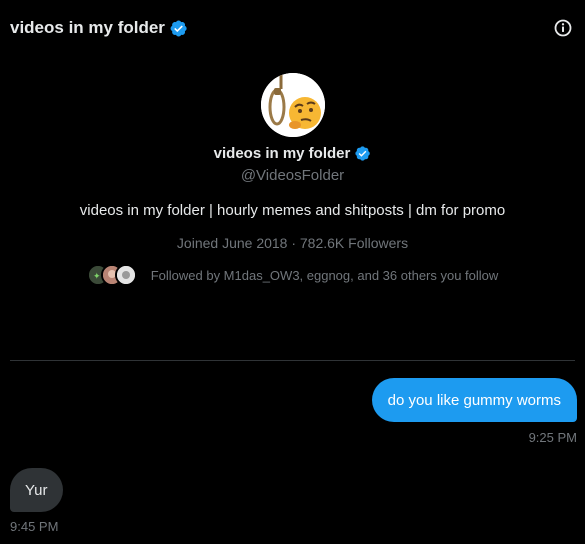  Describe the element at coordinates (125, 275) in the screenshot. I see `follower-avatar` at that location.